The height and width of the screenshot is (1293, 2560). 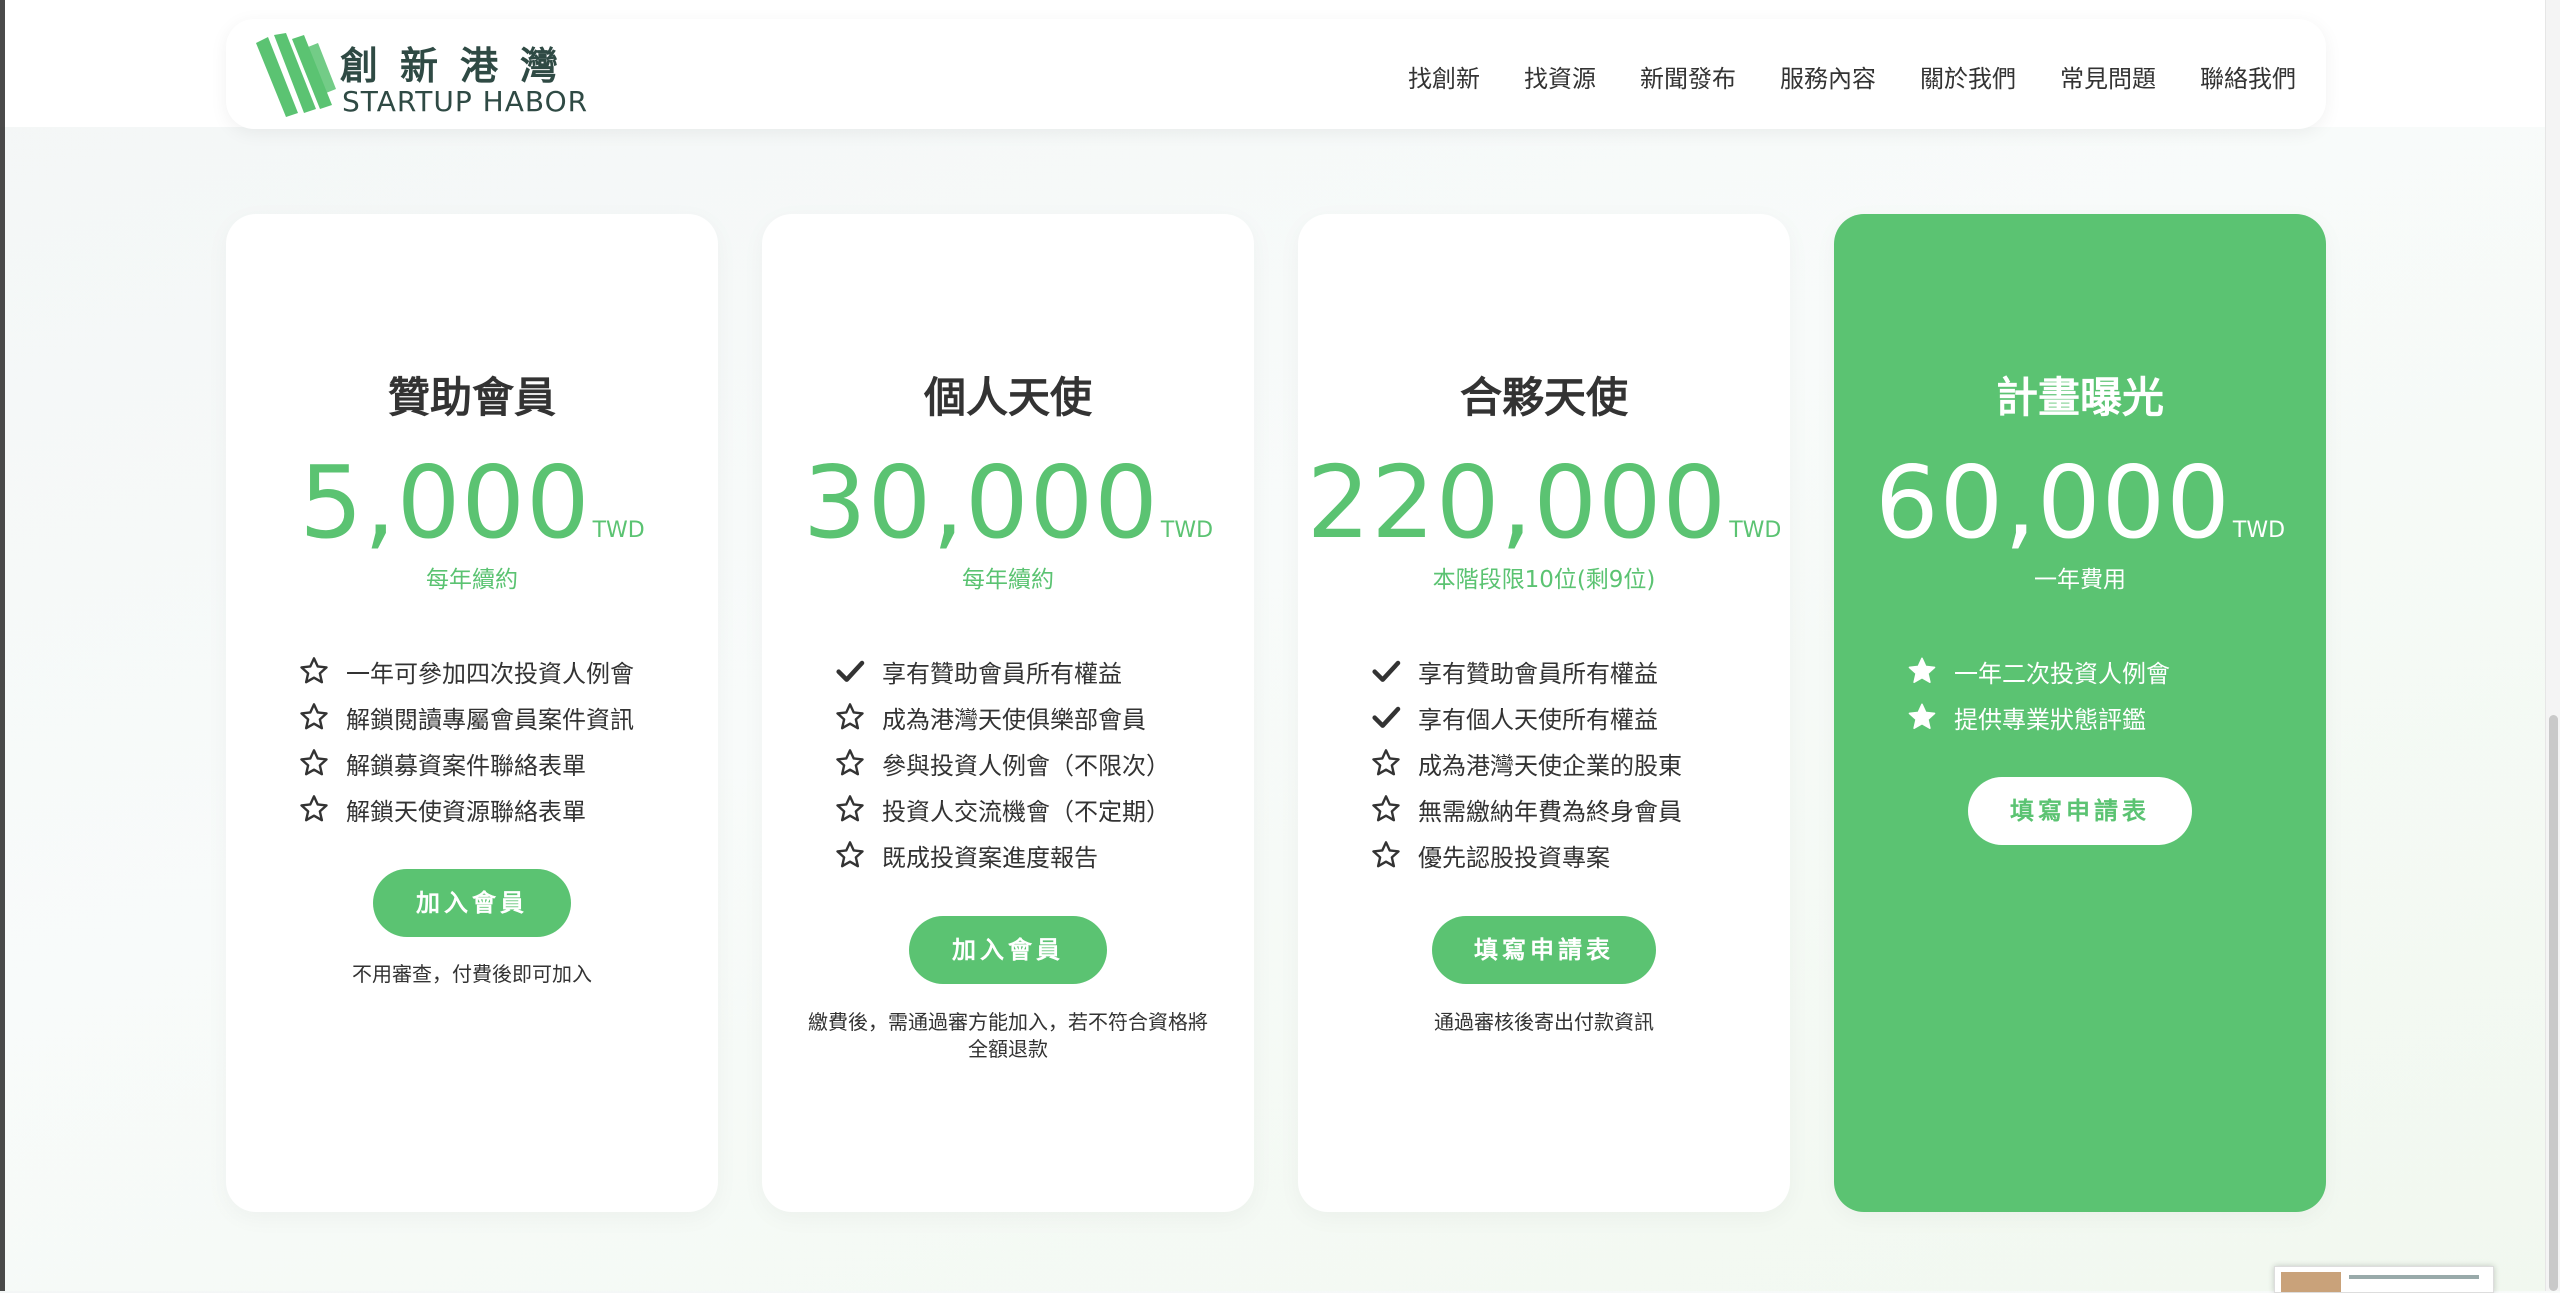 What do you see at coordinates (465, 101) in the screenshot?
I see `logo-name-en: STARTUP HABOR` at bounding box center [465, 101].